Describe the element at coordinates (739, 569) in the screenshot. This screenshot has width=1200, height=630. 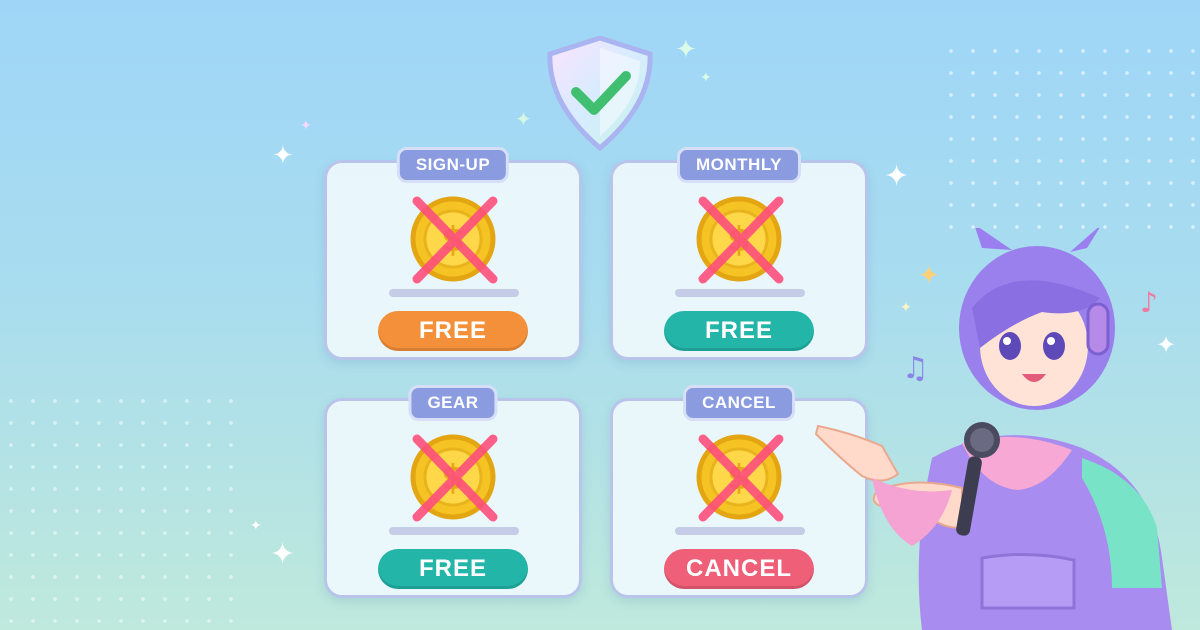
I see `cancel-badge: CANCEL` at that location.